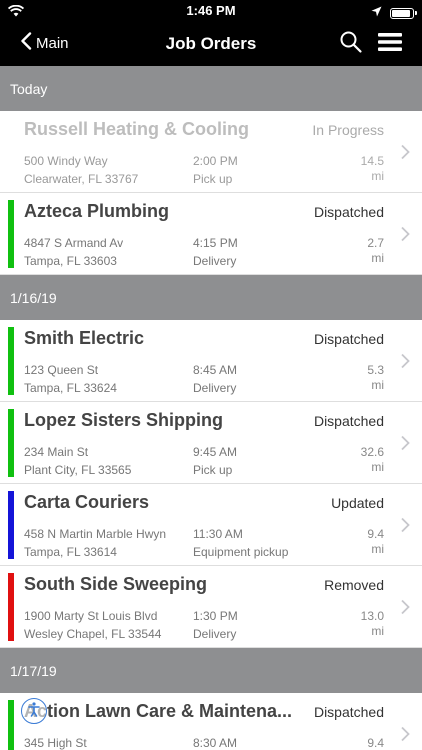  Describe the element at coordinates (375, 541) in the screenshot. I see `job-distance: 9.4 mi` at that location.